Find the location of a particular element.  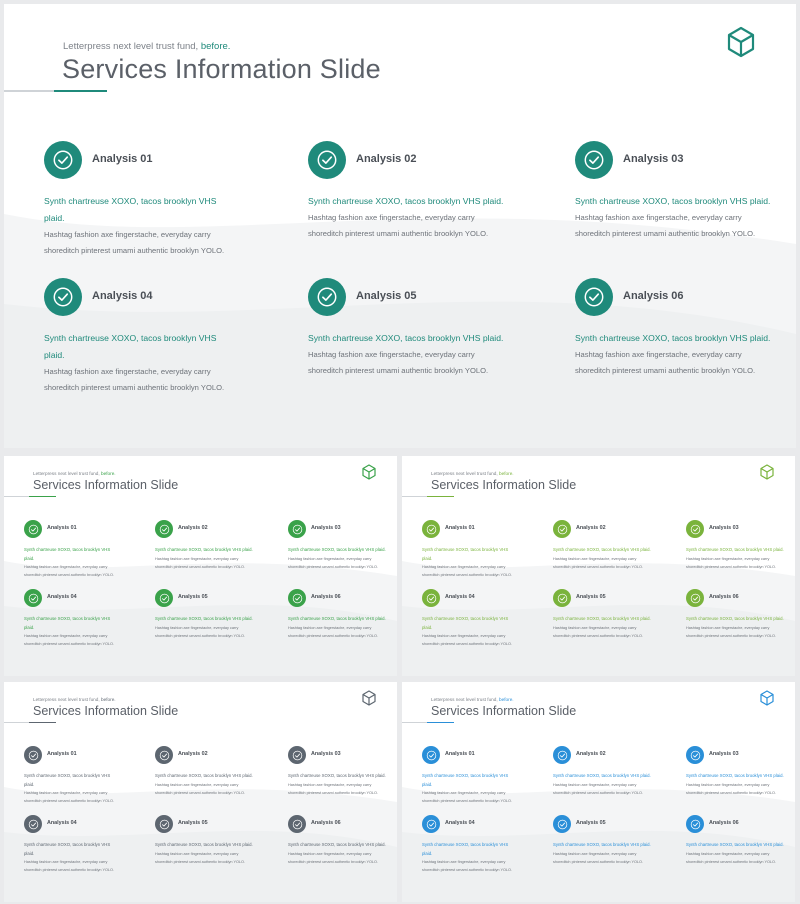

item-title: Analysis 03 is located at coordinates (724, 528).